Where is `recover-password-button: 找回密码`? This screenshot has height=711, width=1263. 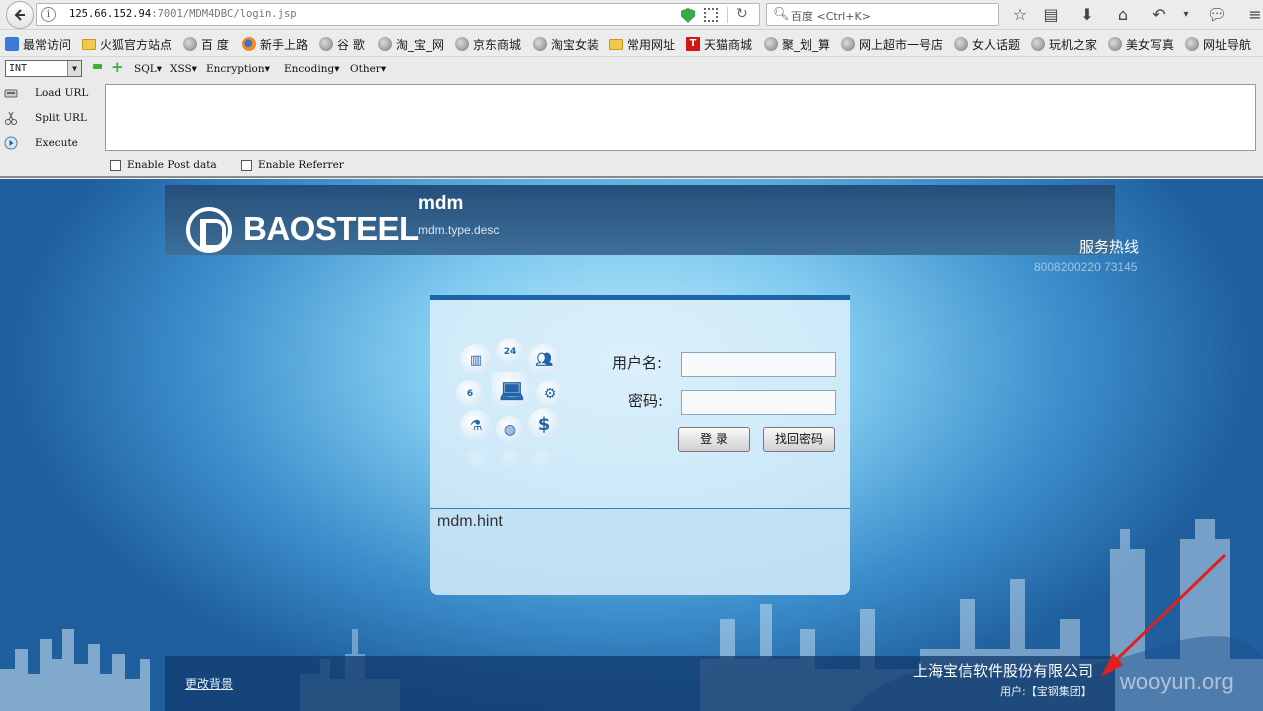 recover-password-button: 找回密码 is located at coordinates (799, 439).